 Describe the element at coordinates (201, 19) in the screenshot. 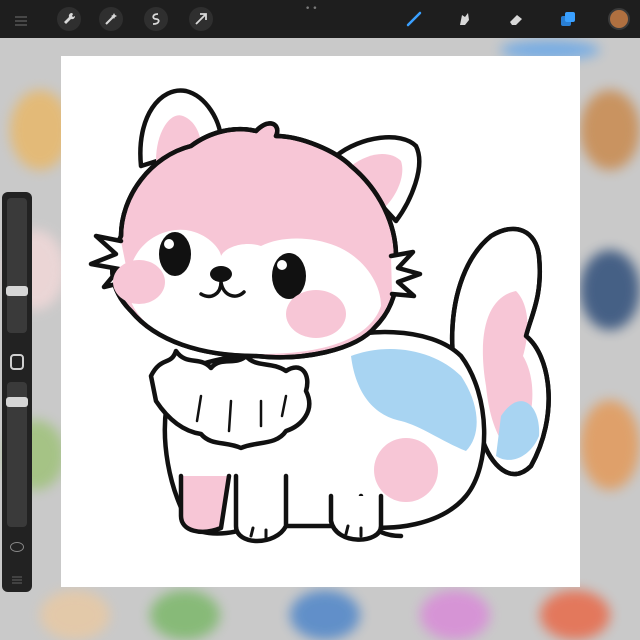

I see `transform-arrow-icon` at that location.